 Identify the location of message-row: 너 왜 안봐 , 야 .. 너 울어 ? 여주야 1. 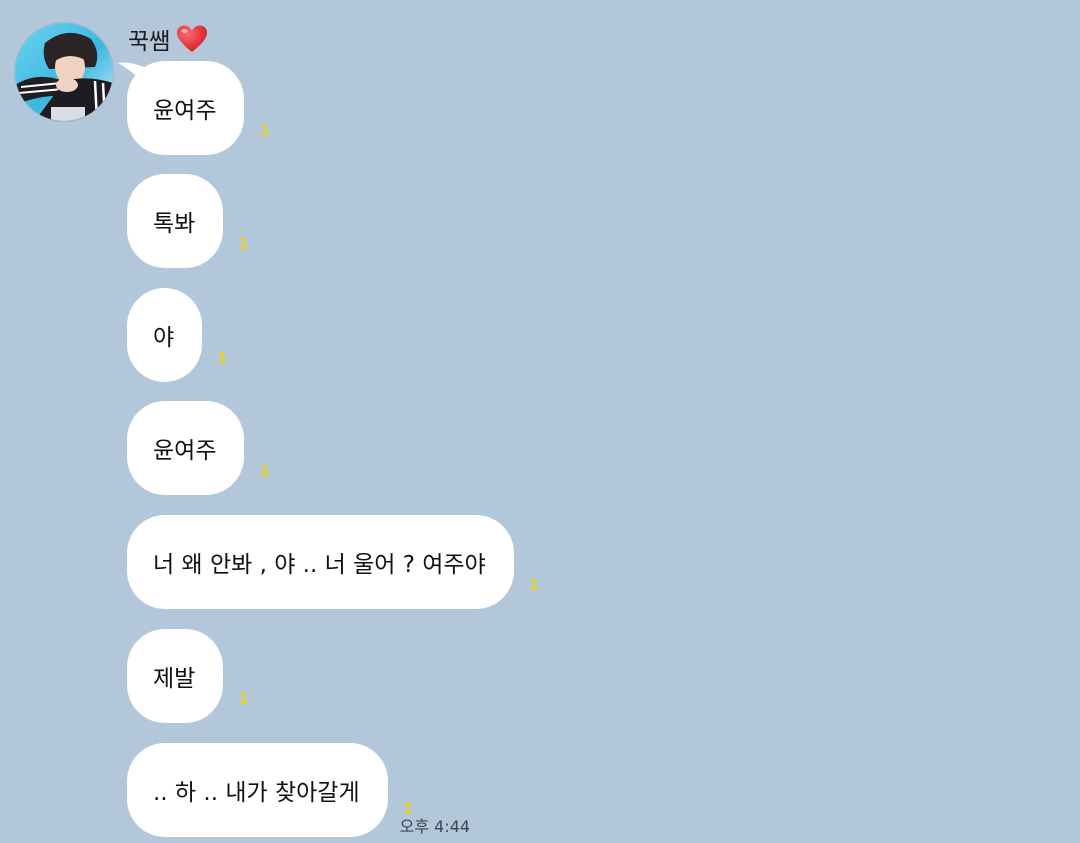
(333, 562).